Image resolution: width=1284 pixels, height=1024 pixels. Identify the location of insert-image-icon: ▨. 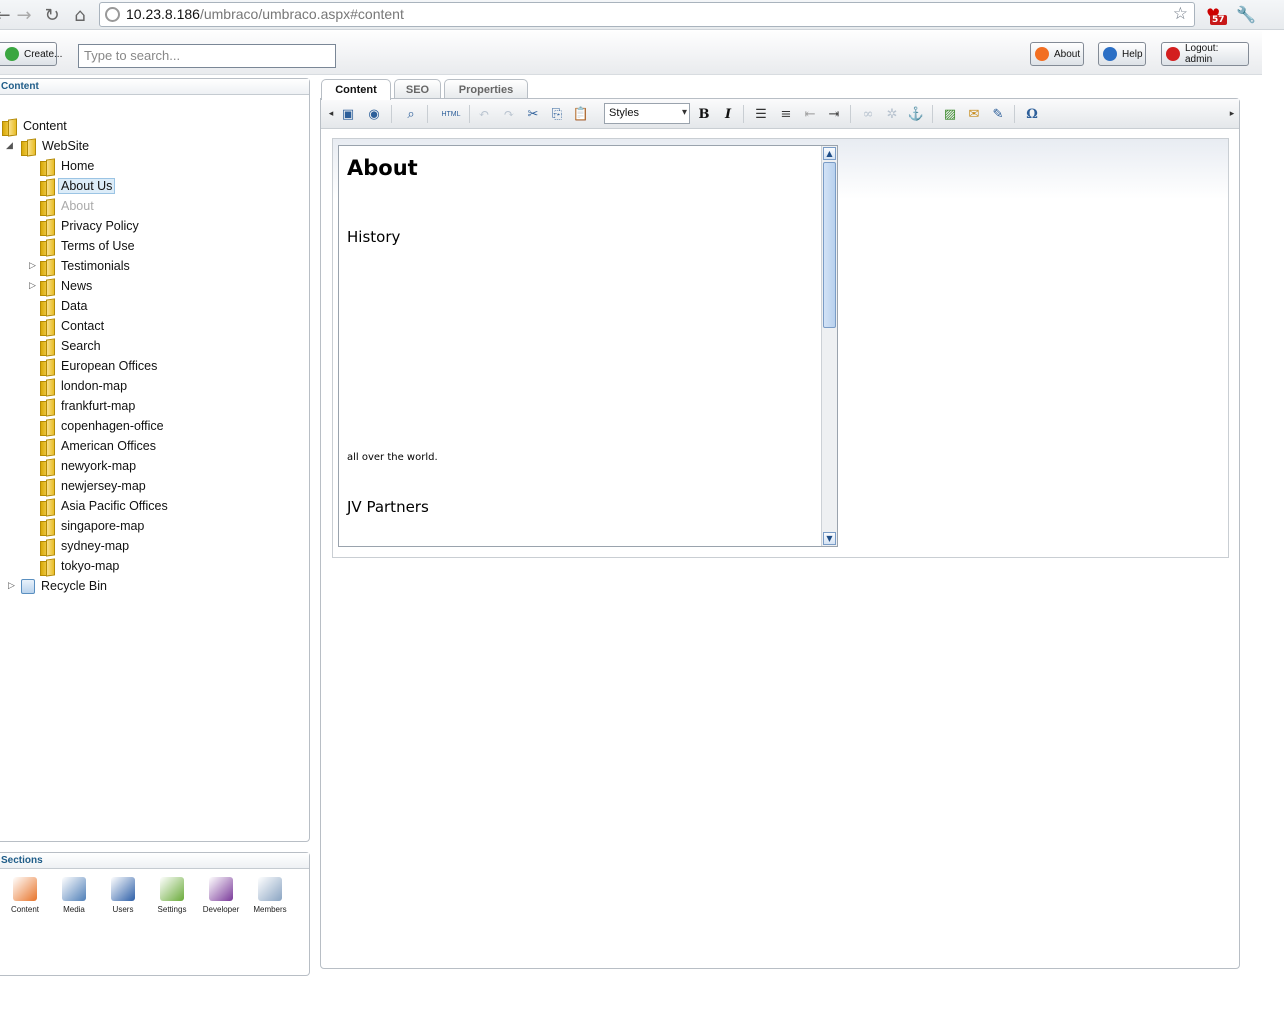
(950, 114).